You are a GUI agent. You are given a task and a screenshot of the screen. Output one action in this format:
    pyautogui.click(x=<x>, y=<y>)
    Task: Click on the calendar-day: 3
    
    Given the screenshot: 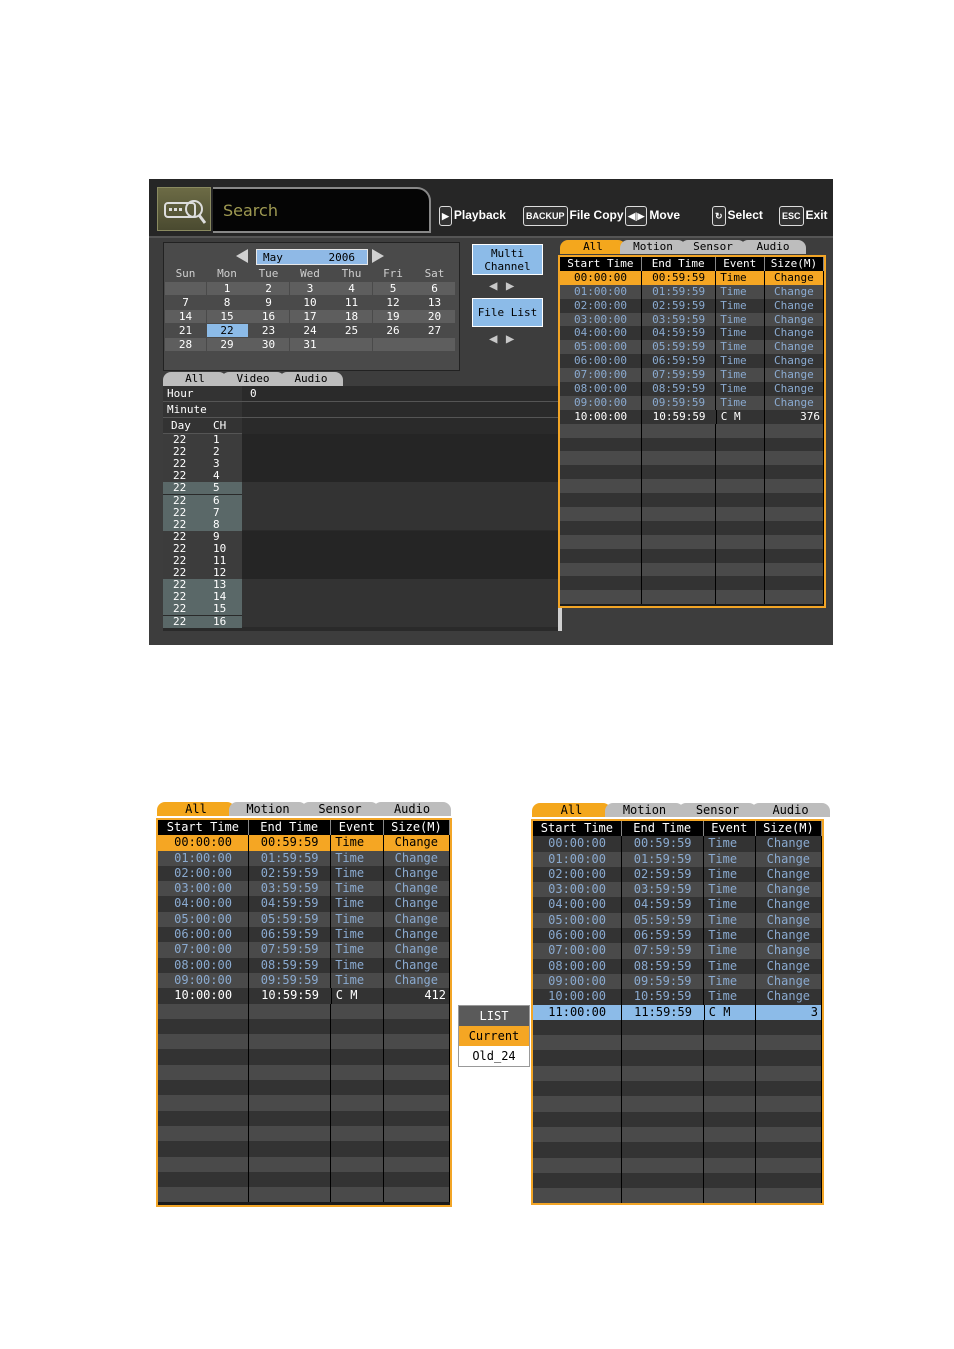 What is the action you would take?
    pyautogui.click(x=310, y=288)
    